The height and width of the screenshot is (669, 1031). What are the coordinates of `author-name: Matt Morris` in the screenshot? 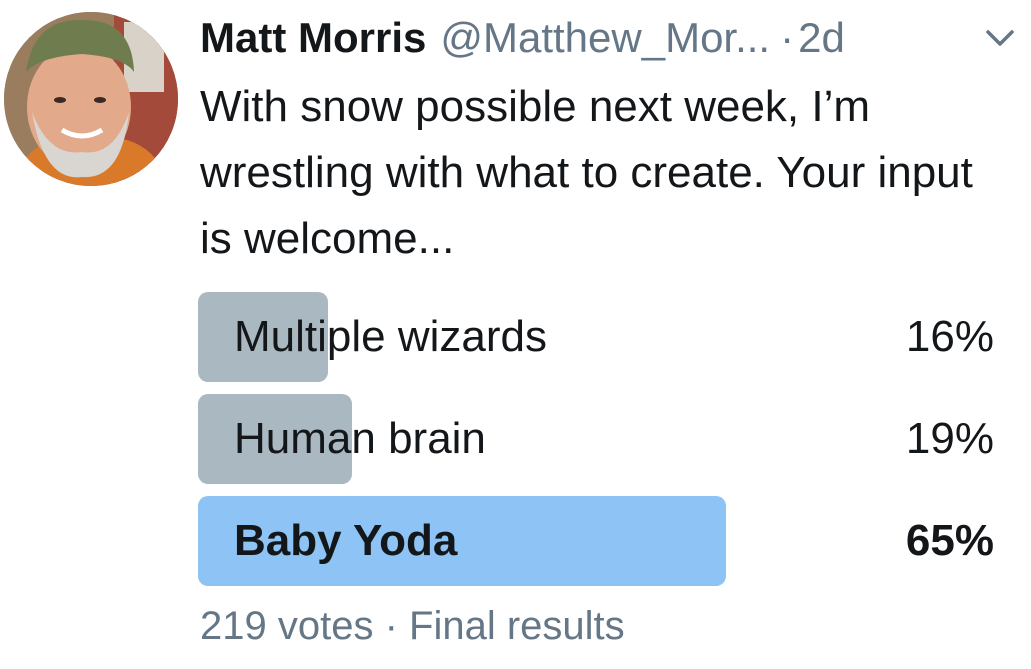 It's located at (313, 38).